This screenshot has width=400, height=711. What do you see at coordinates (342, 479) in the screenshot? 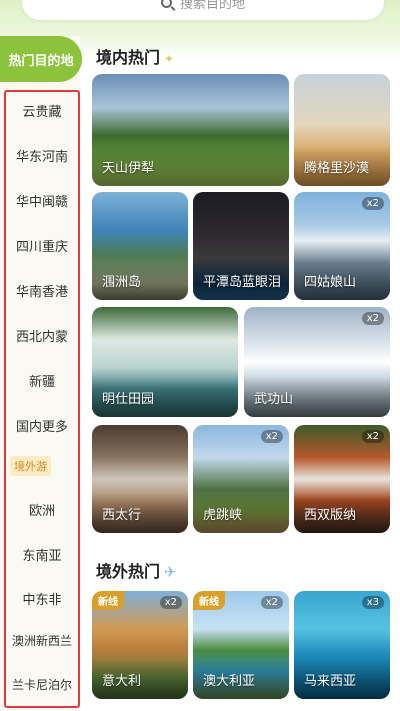
I see `destination-card: x2 西双版纳` at bounding box center [342, 479].